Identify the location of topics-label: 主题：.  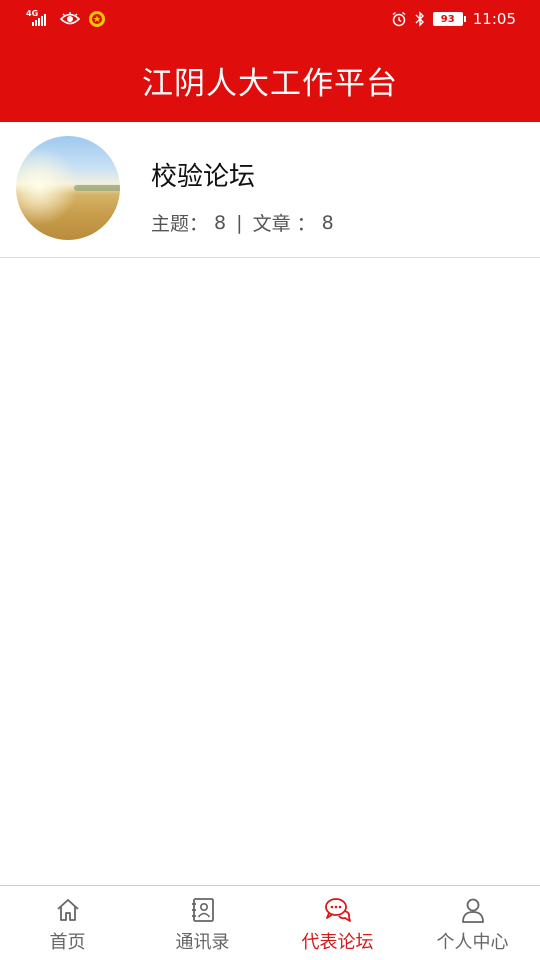
(180, 224).